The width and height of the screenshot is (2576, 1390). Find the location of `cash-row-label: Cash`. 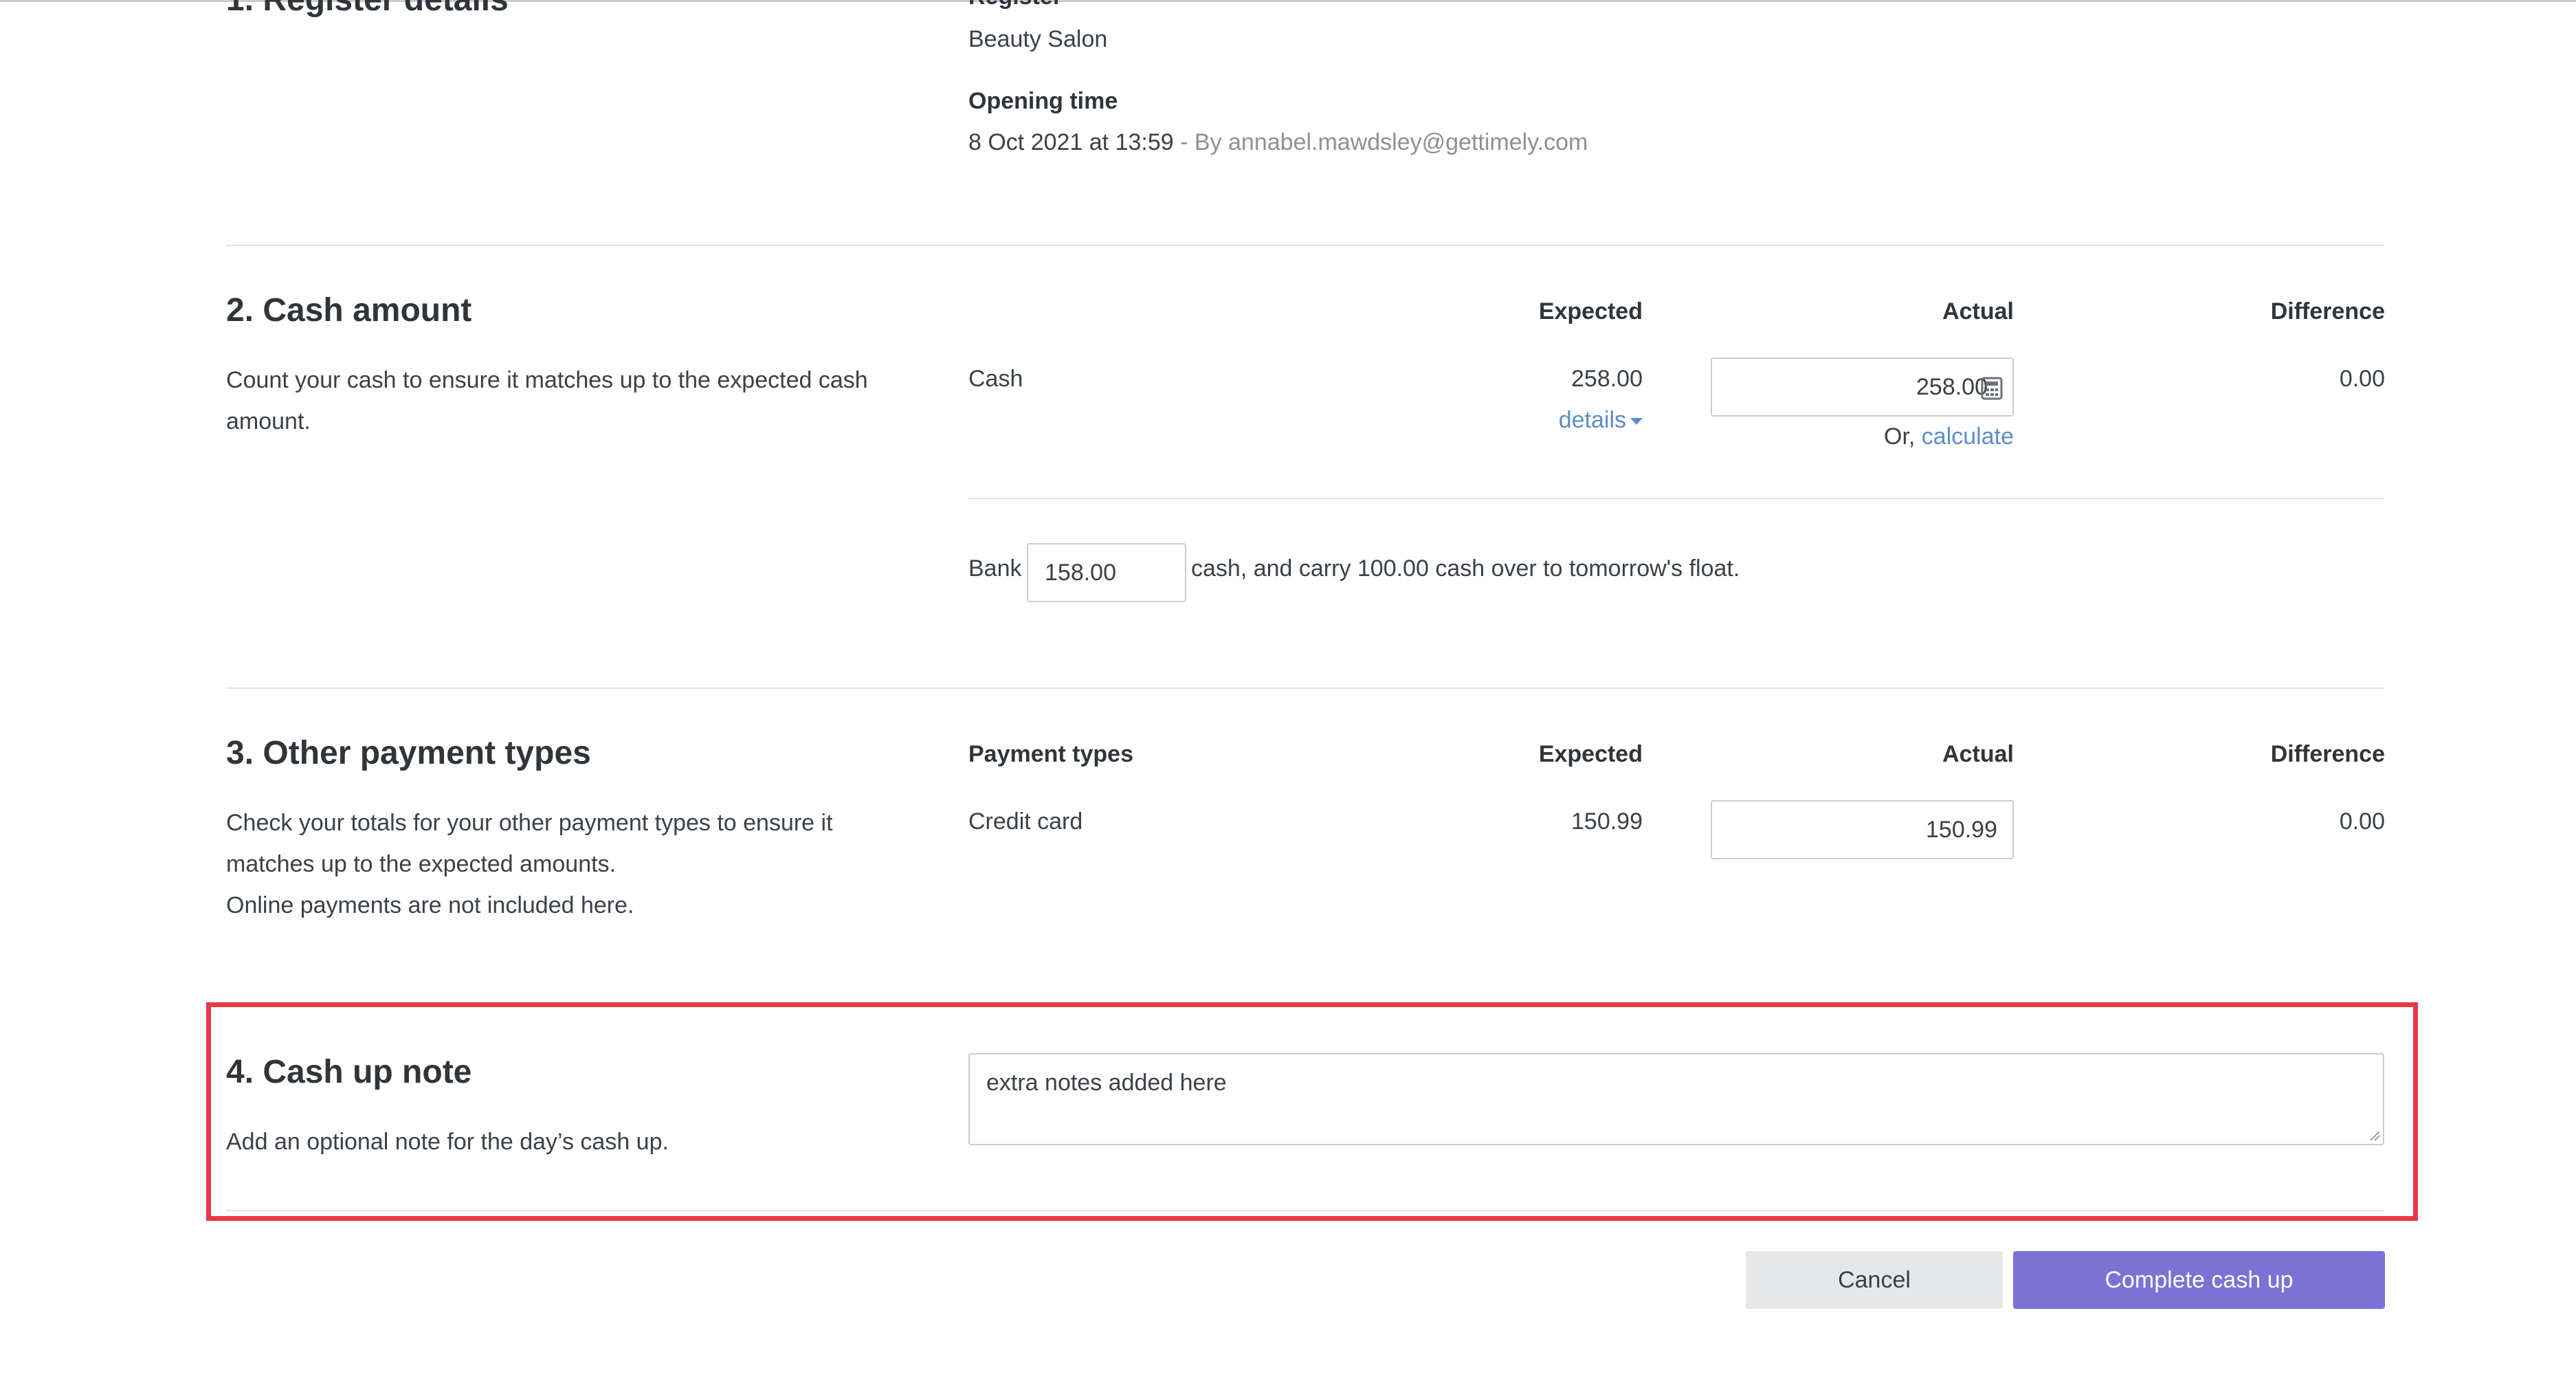

cash-row-label: Cash is located at coordinates (995, 379).